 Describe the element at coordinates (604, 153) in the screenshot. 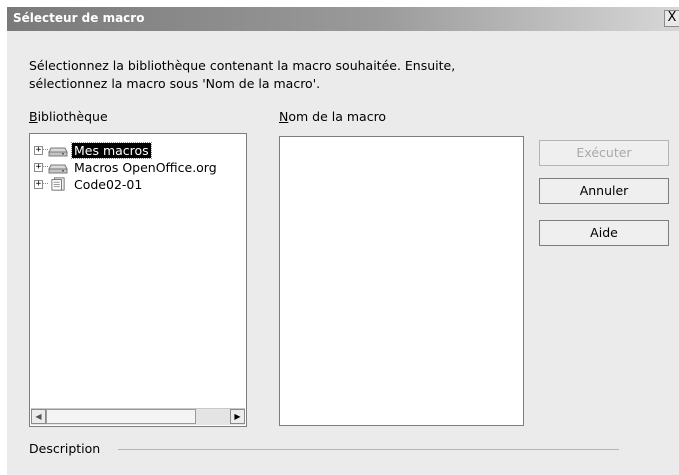

I see `run-button: Exécuter` at that location.